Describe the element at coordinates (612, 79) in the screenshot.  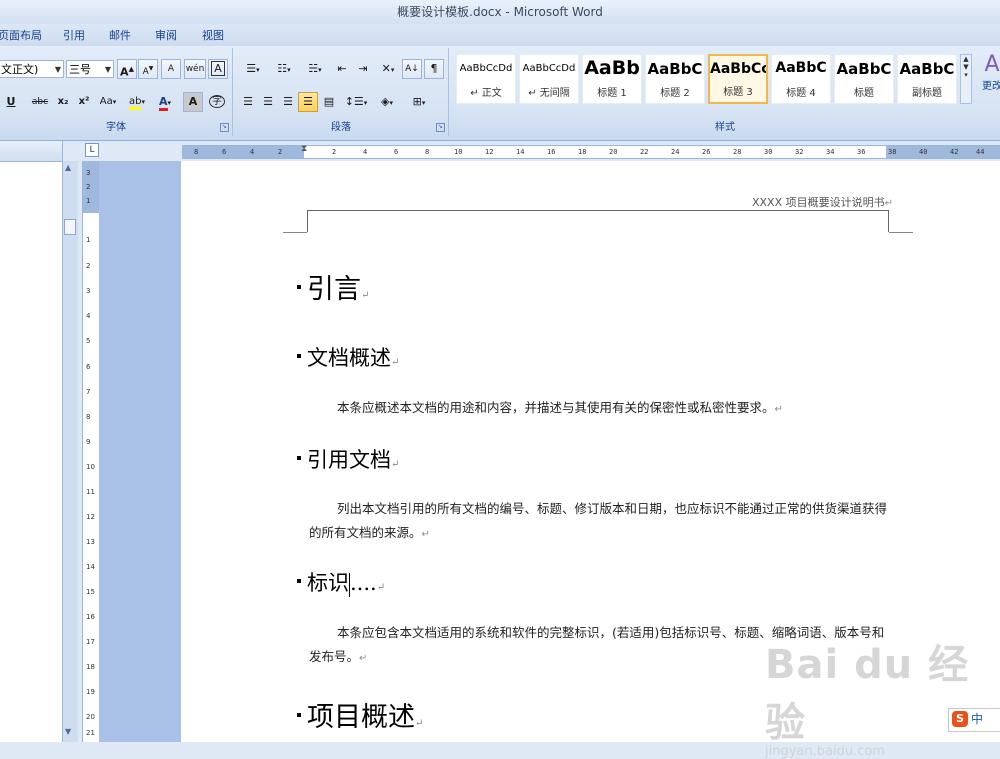
I see `style-heading-1: AaBb 标题 1` at that location.